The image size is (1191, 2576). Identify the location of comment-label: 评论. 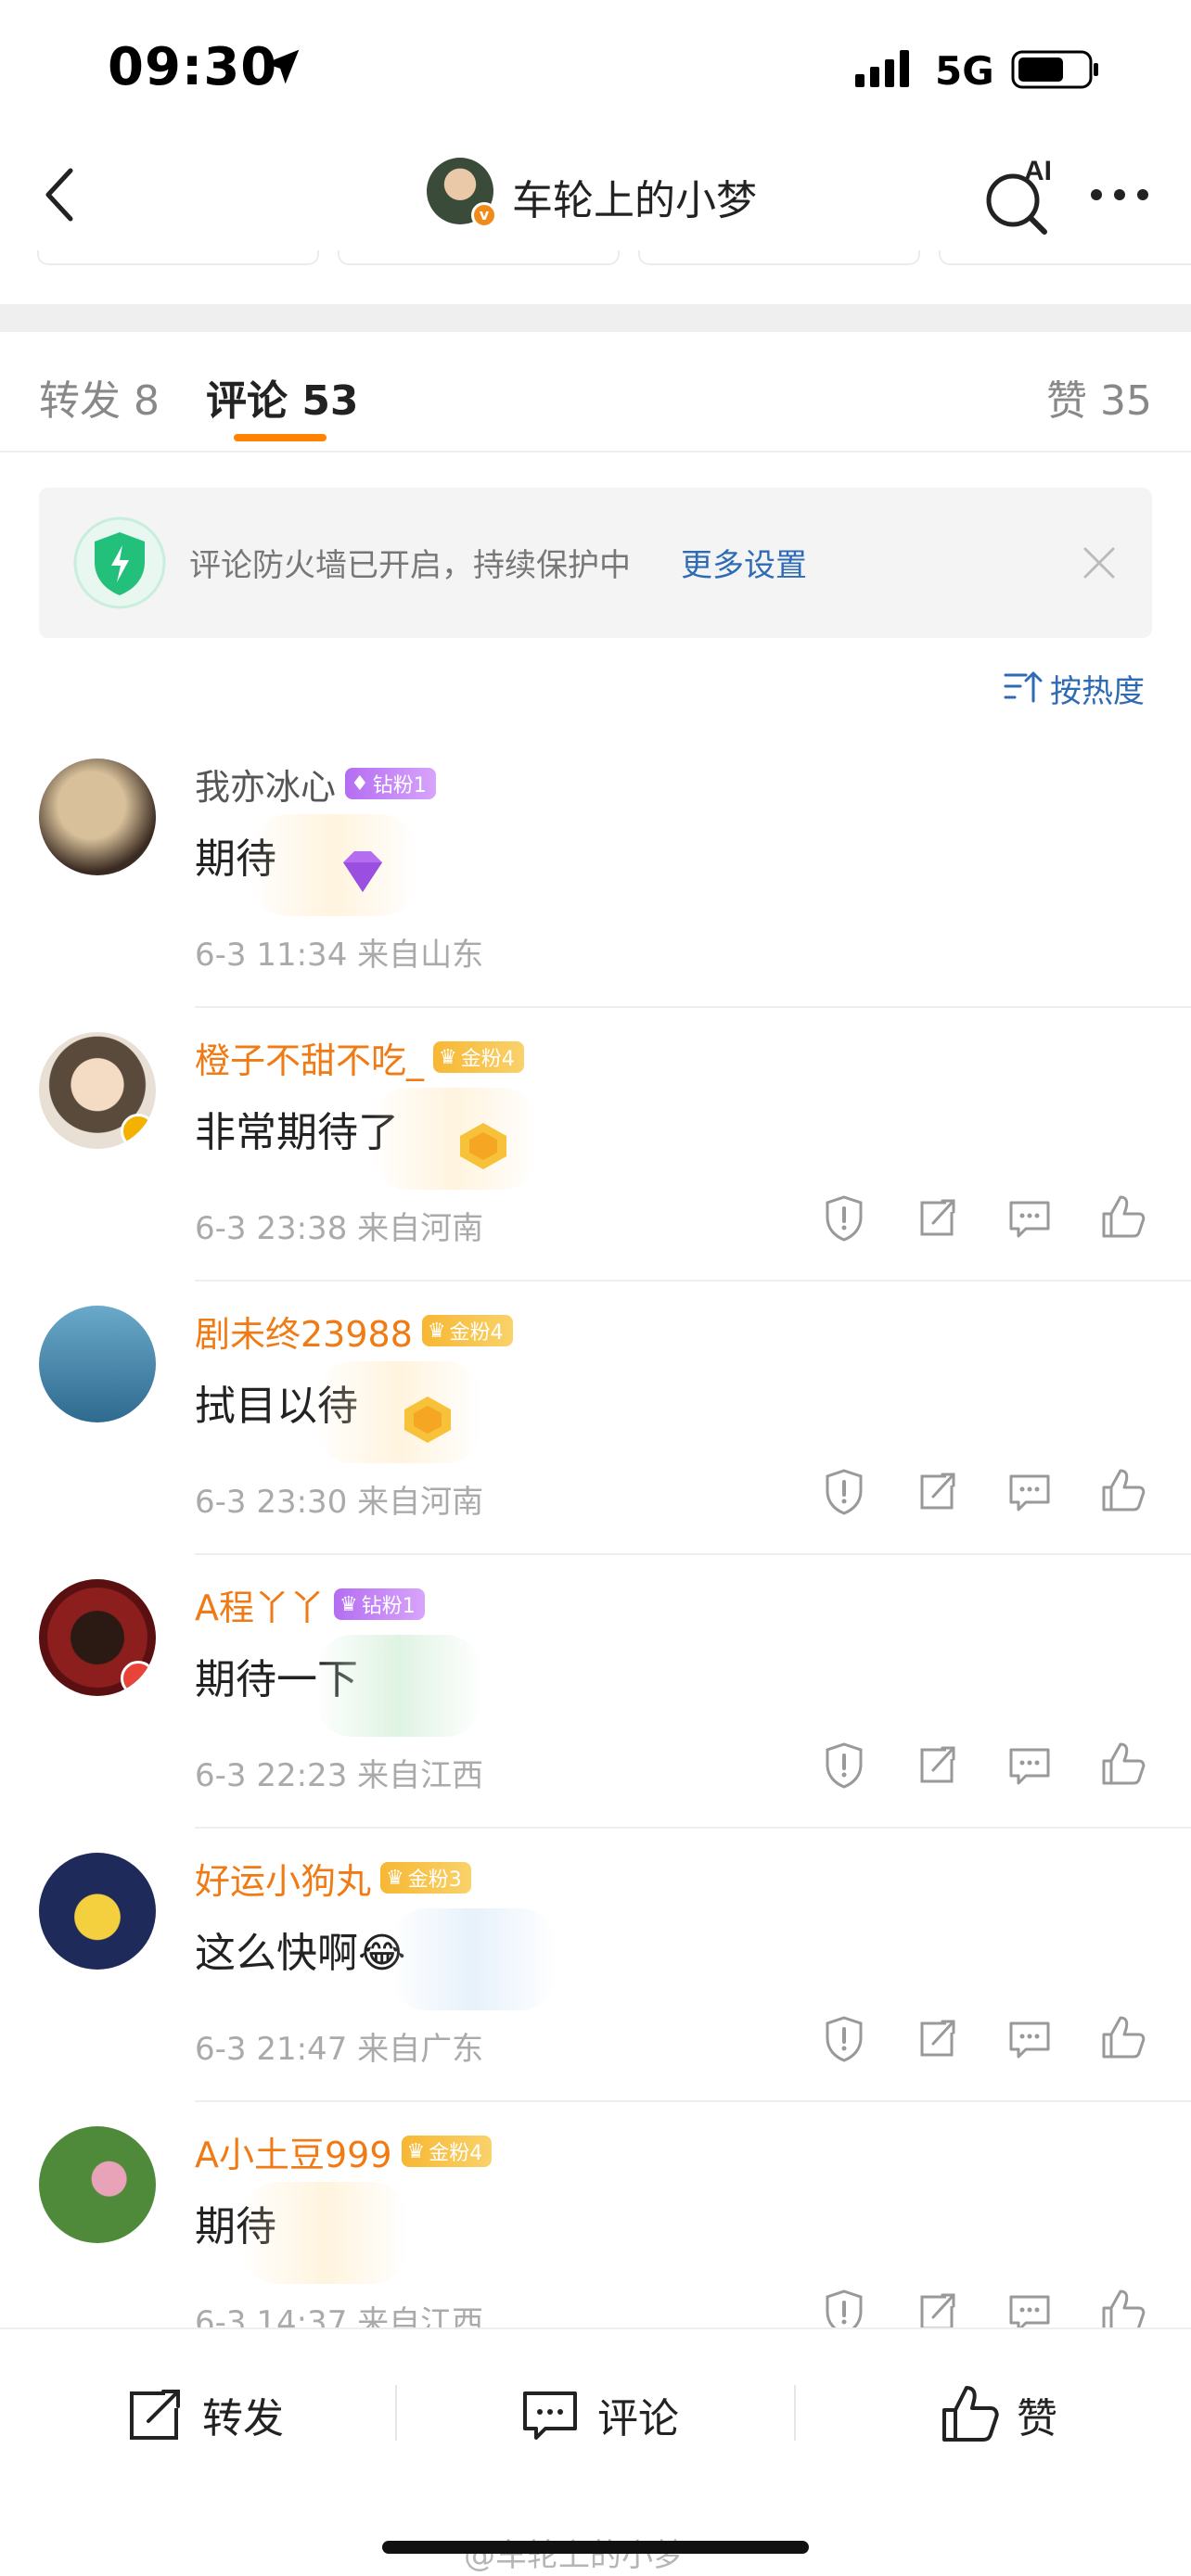
(638, 2419).